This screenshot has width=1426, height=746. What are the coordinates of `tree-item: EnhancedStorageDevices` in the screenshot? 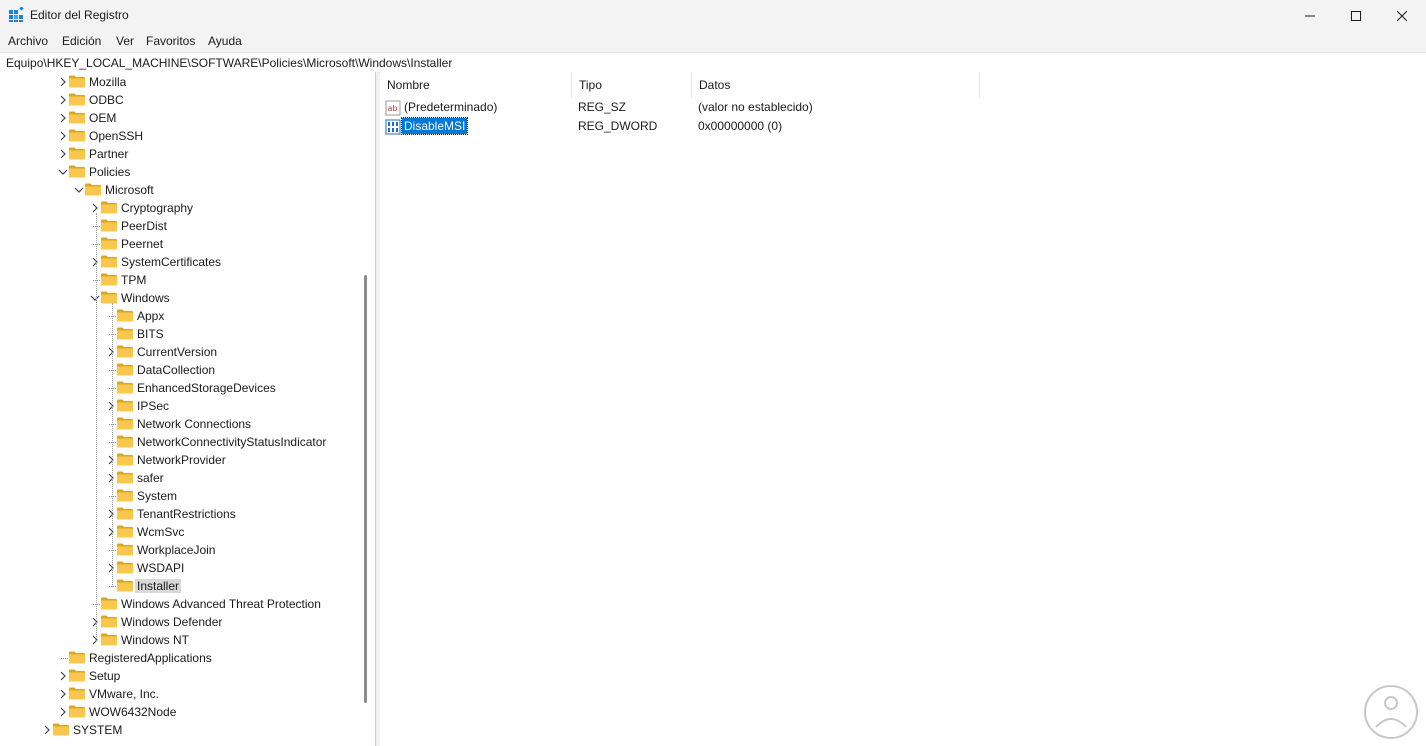 It's located at (180, 388).